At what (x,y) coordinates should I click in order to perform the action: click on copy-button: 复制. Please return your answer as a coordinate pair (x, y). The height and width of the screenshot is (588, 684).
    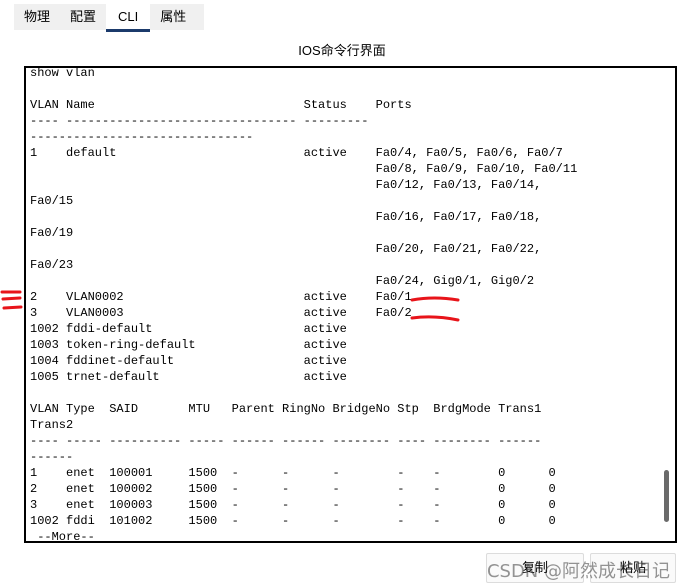
    Looking at the image, I should click on (535, 568).